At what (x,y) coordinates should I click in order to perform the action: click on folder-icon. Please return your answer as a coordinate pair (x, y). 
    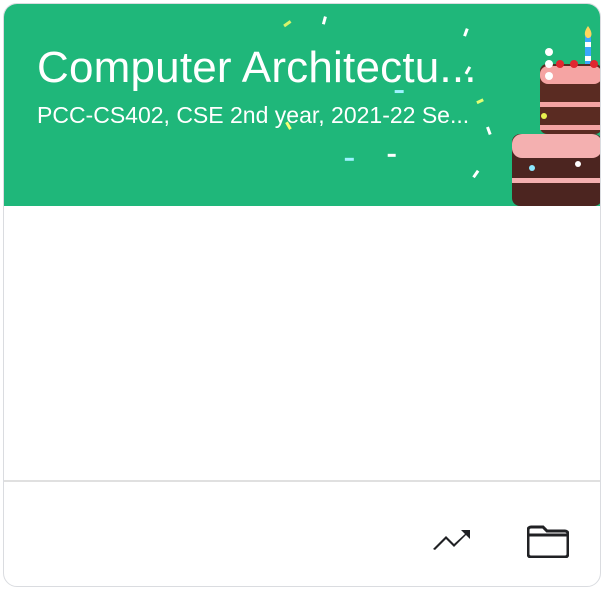
    Looking at the image, I should click on (548, 541).